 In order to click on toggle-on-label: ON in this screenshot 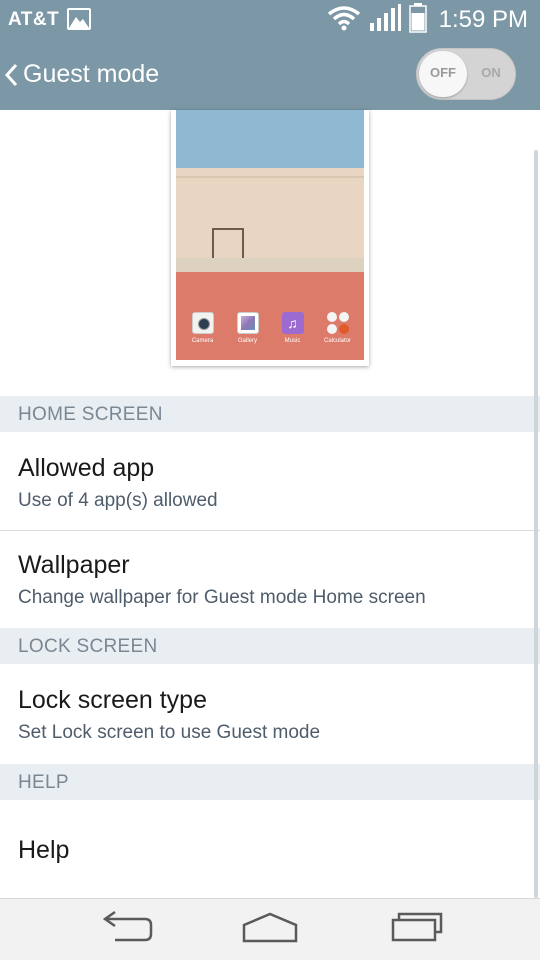, I will do `click(491, 72)`.